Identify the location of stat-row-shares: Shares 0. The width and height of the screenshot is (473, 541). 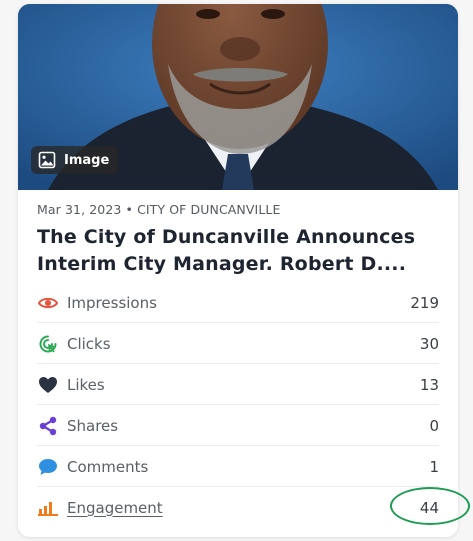
(238, 425).